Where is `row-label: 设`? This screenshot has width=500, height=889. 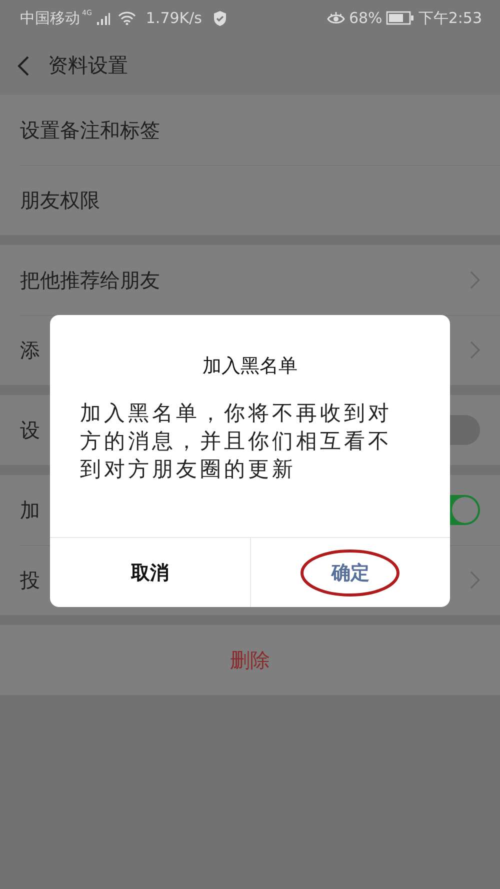
row-label: 设 is located at coordinates (30, 430).